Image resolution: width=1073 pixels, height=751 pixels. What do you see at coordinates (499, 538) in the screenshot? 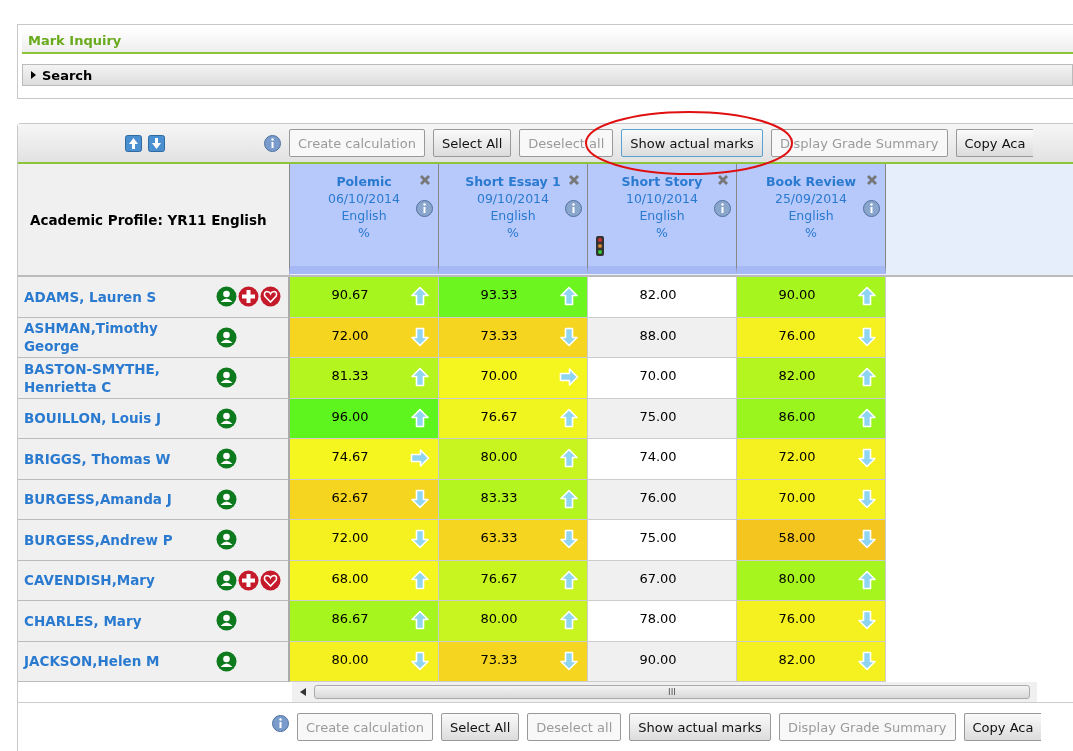
I see `mark-value: 63.33` at bounding box center [499, 538].